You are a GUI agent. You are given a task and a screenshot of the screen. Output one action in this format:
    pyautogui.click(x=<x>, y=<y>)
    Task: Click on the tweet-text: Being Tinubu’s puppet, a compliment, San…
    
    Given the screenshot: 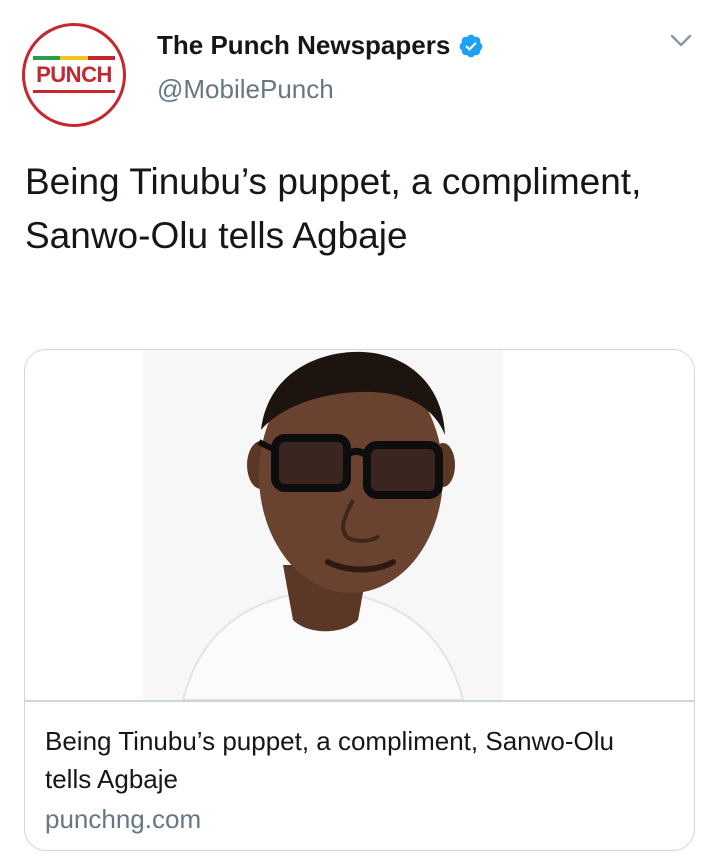 What is the action you would take?
    pyautogui.click(x=333, y=208)
    